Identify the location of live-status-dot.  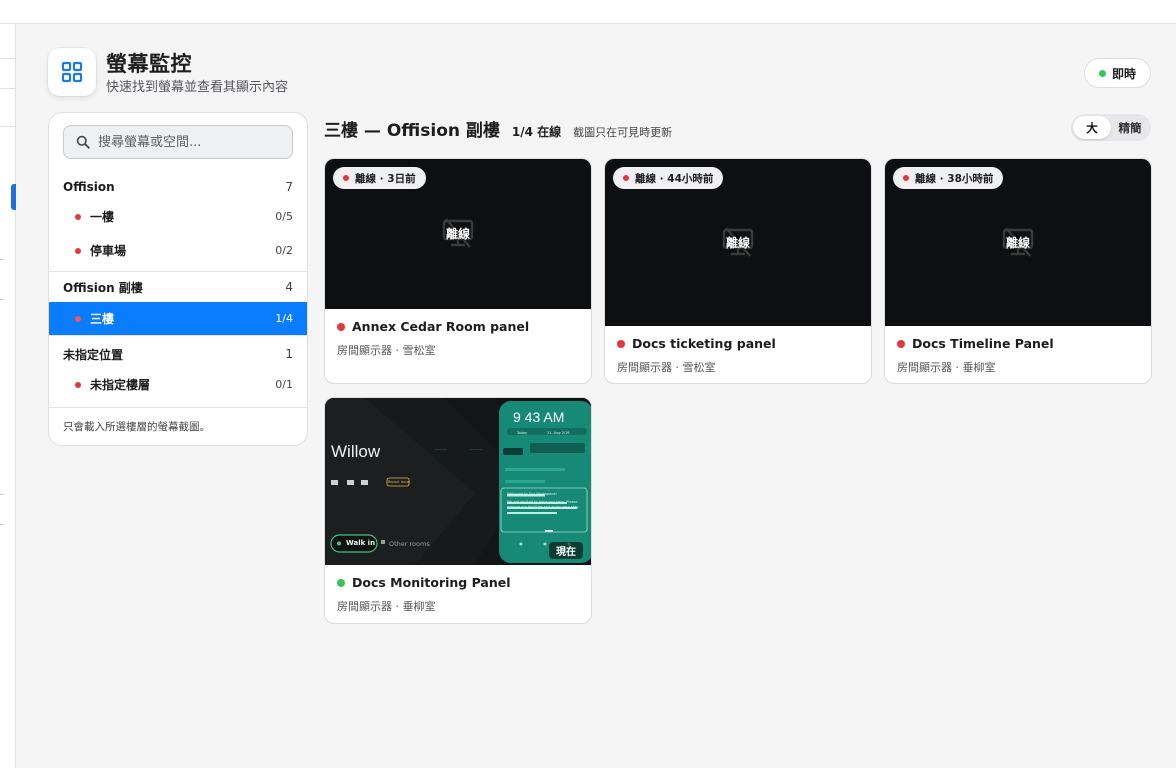
(1102, 73).